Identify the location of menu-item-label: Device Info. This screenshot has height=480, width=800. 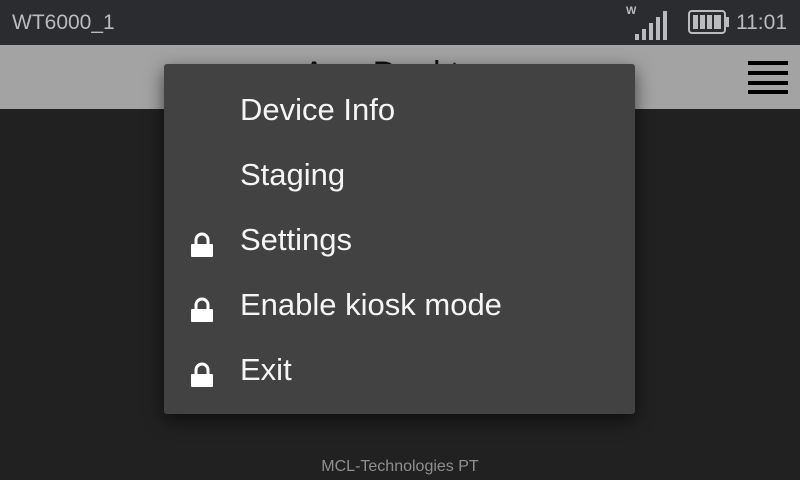
(318, 109).